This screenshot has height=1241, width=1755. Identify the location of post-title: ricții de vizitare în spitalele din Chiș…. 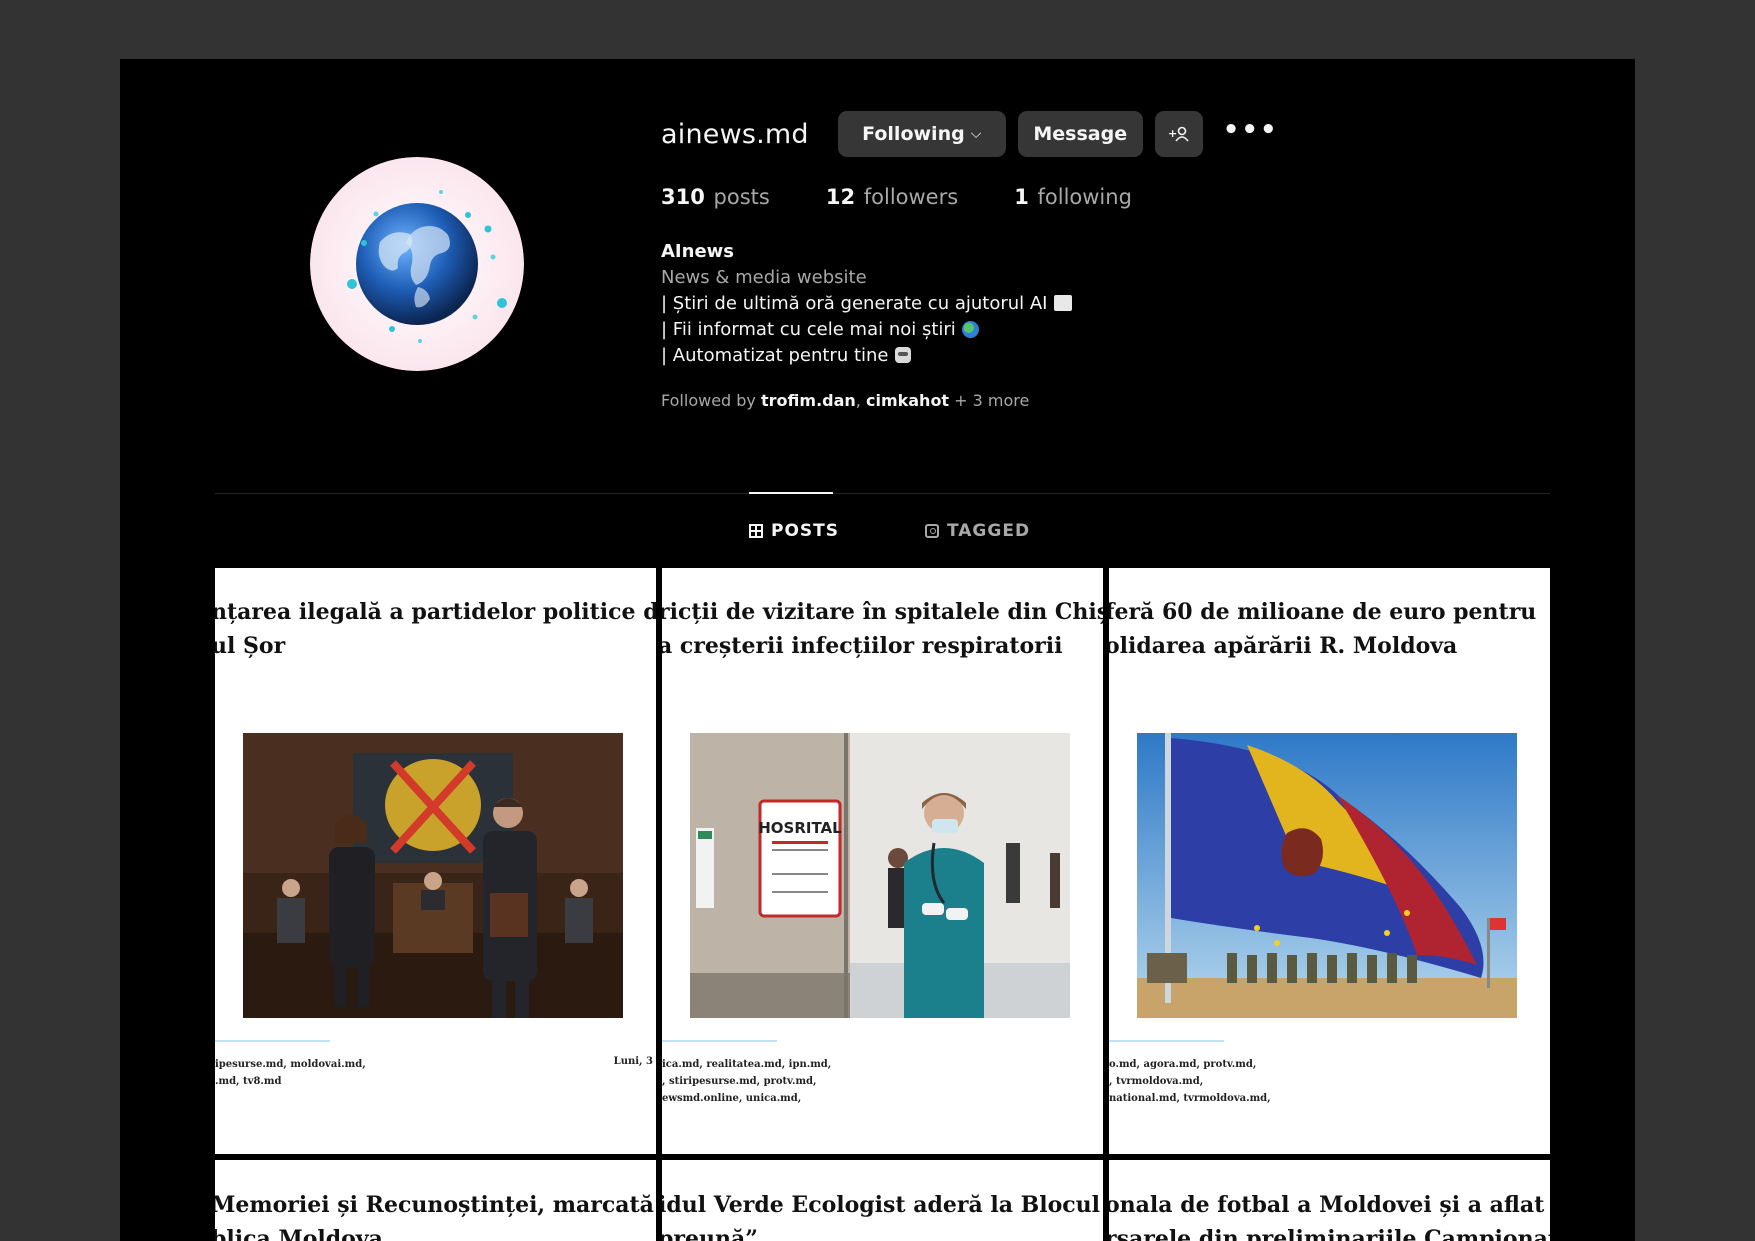
(882, 629).